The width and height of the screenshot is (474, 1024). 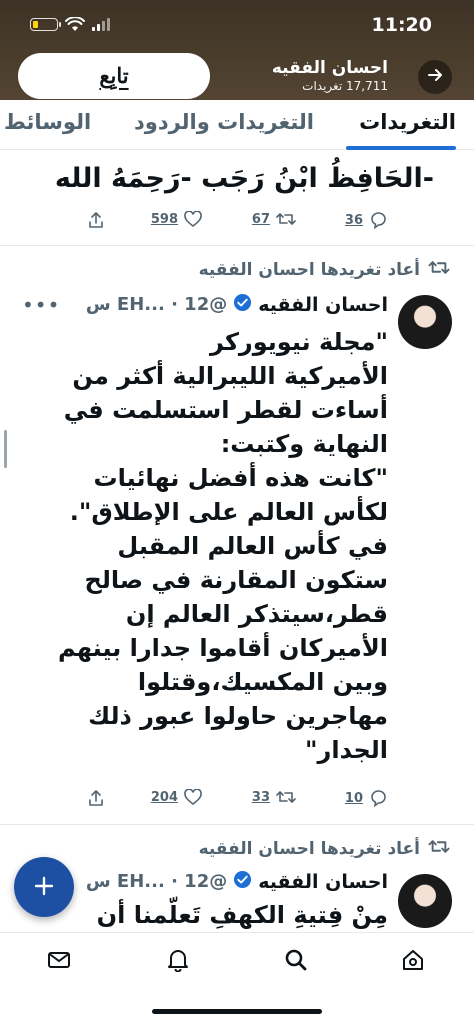 What do you see at coordinates (366, 220) in the screenshot?
I see `reply-button: 36` at bounding box center [366, 220].